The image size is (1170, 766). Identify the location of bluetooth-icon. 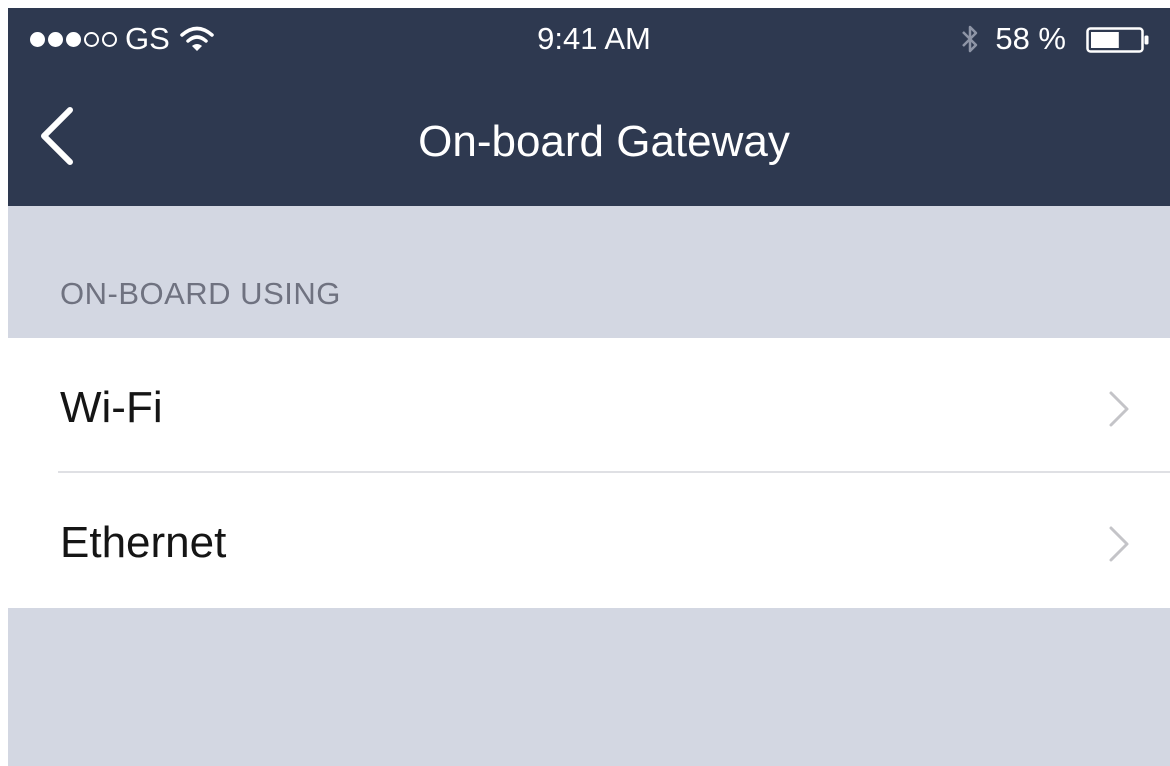
(970, 39).